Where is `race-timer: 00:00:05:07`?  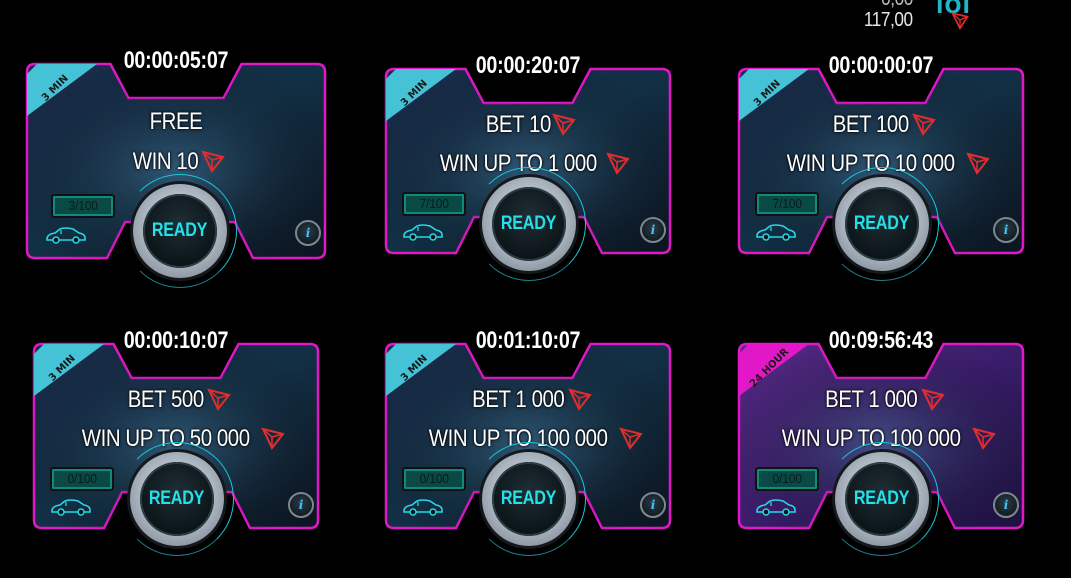 race-timer: 00:00:05:07 is located at coordinates (176, 60).